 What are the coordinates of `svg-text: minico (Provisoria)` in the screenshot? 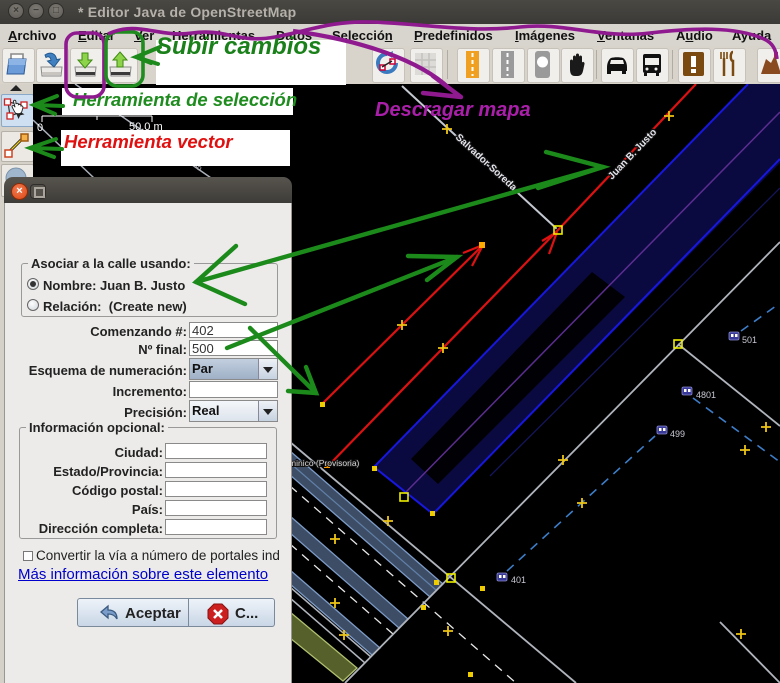 It's located at (324, 463).